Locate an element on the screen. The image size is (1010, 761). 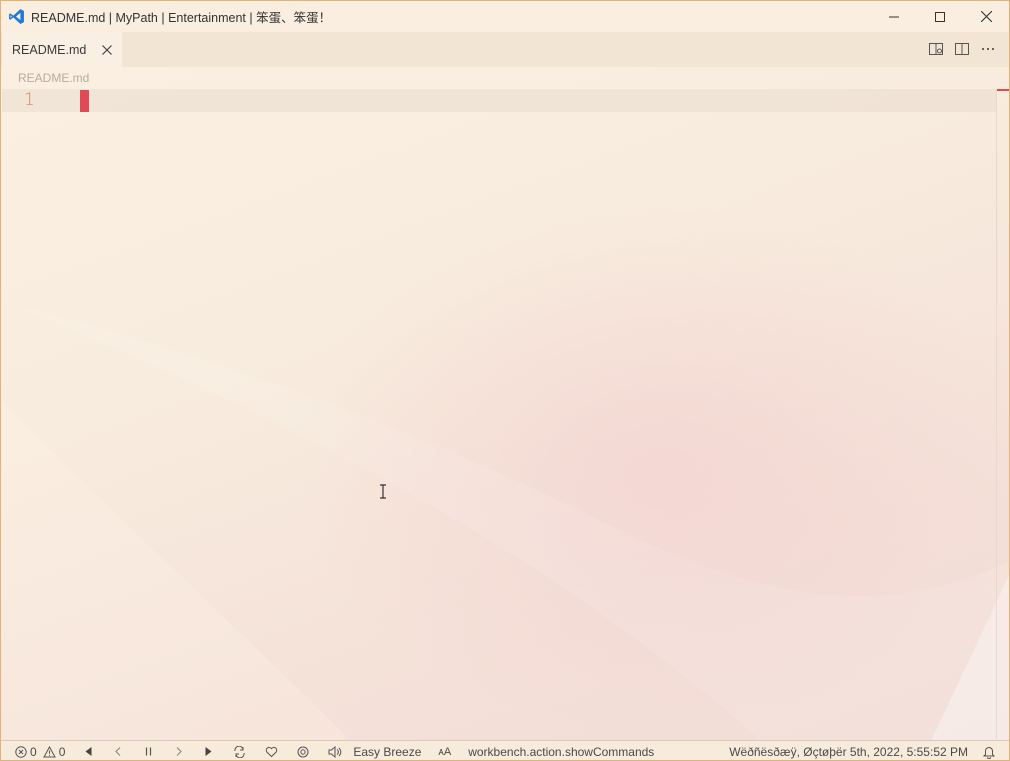
text-cursor is located at coordinates (84, 101).